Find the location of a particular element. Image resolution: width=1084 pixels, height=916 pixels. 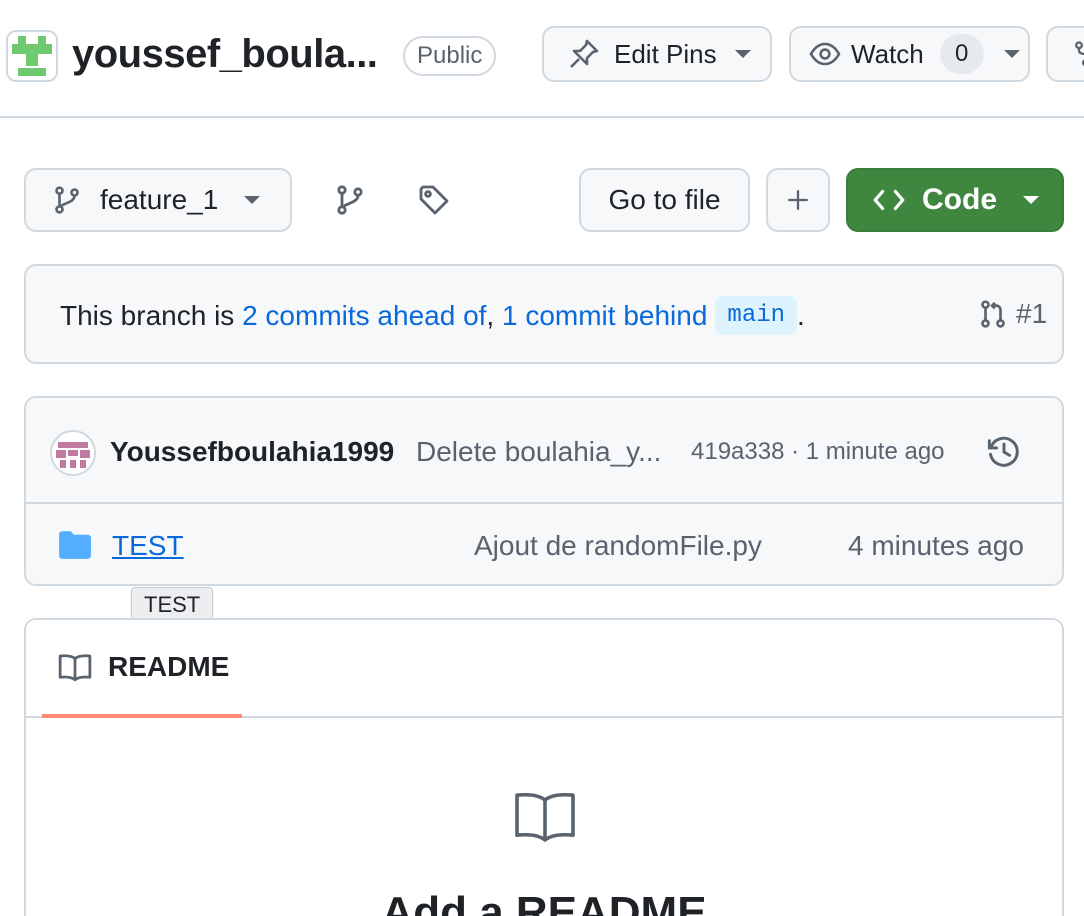

go-to-file-label: Go to file is located at coordinates (664, 199).